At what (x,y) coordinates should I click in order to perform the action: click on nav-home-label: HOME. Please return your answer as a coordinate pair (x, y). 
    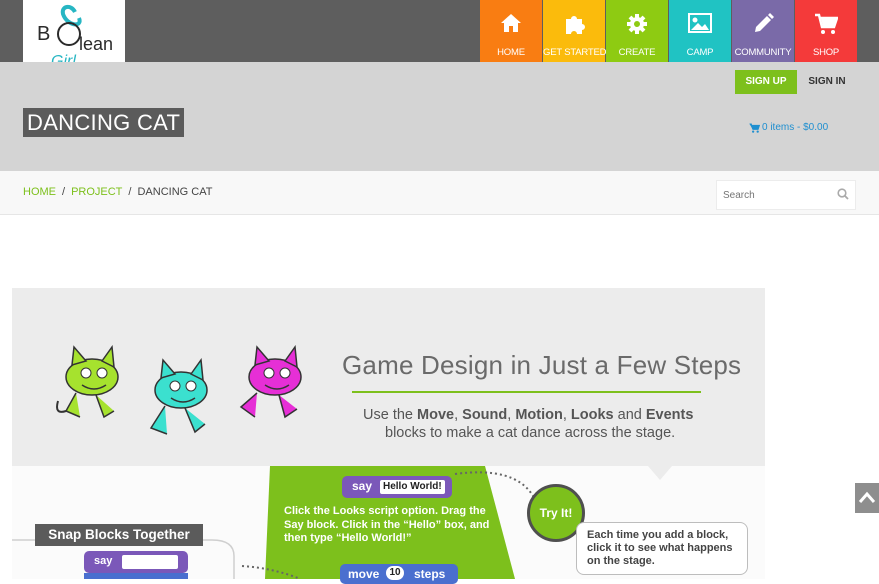
    Looking at the image, I should click on (511, 52).